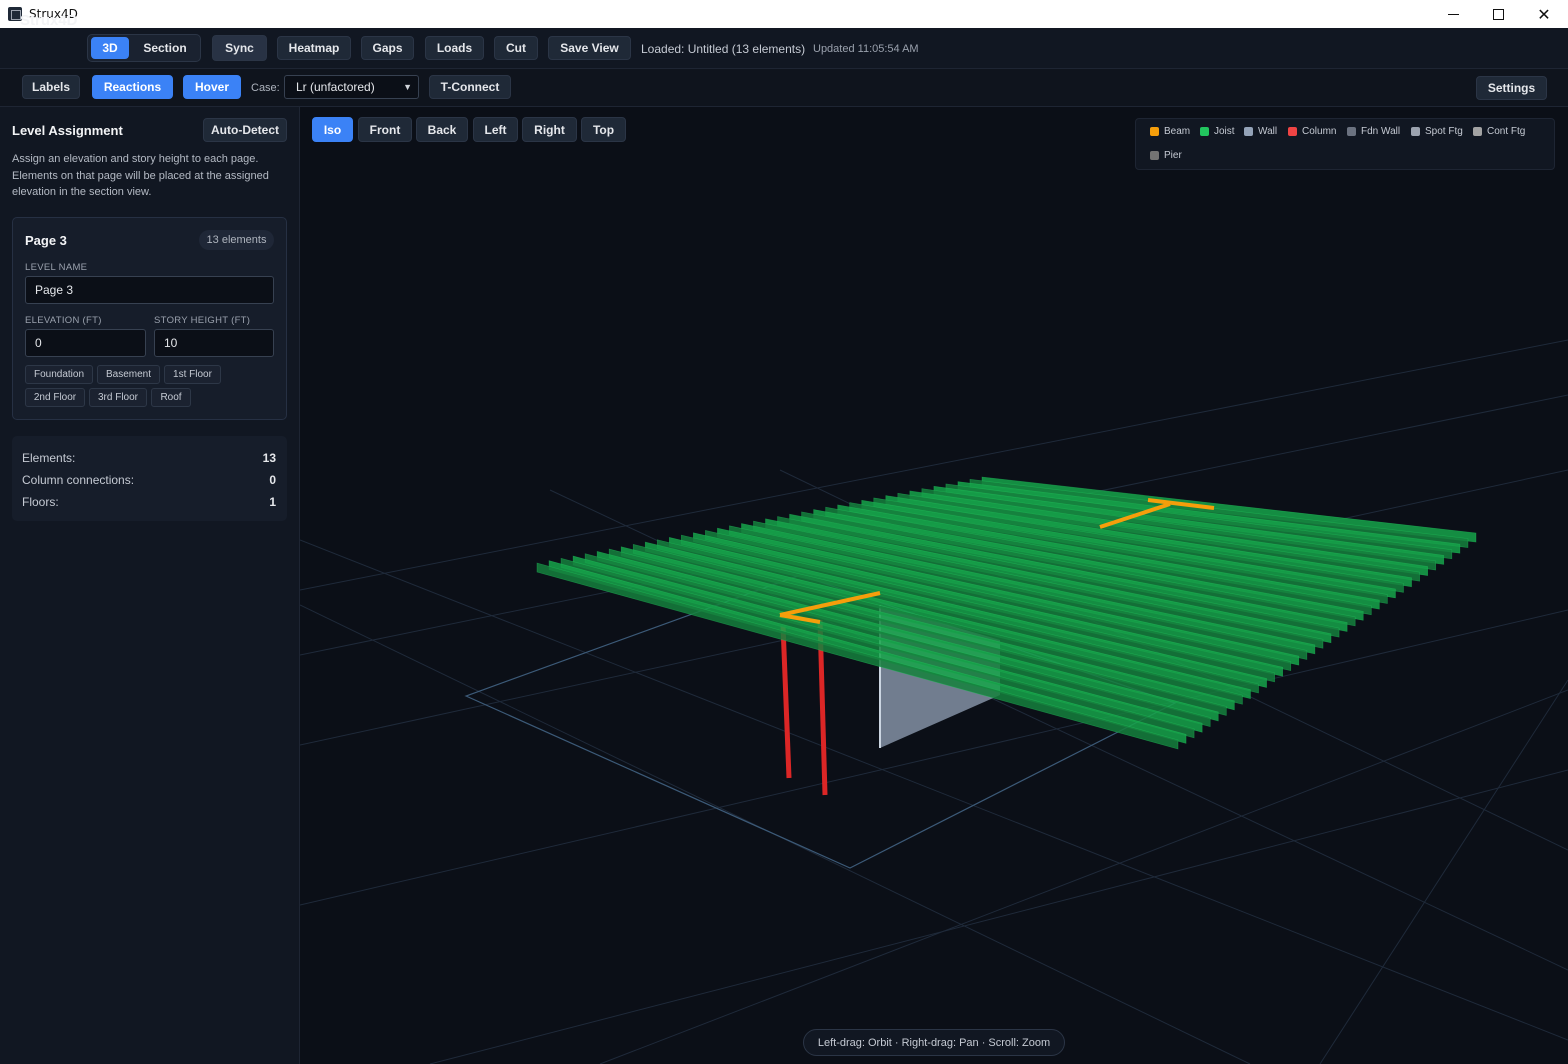 This screenshot has width=1568, height=1064. Describe the element at coordinates (1224, 131) in the screenshot. I see `legend-label: Joist` at that location.